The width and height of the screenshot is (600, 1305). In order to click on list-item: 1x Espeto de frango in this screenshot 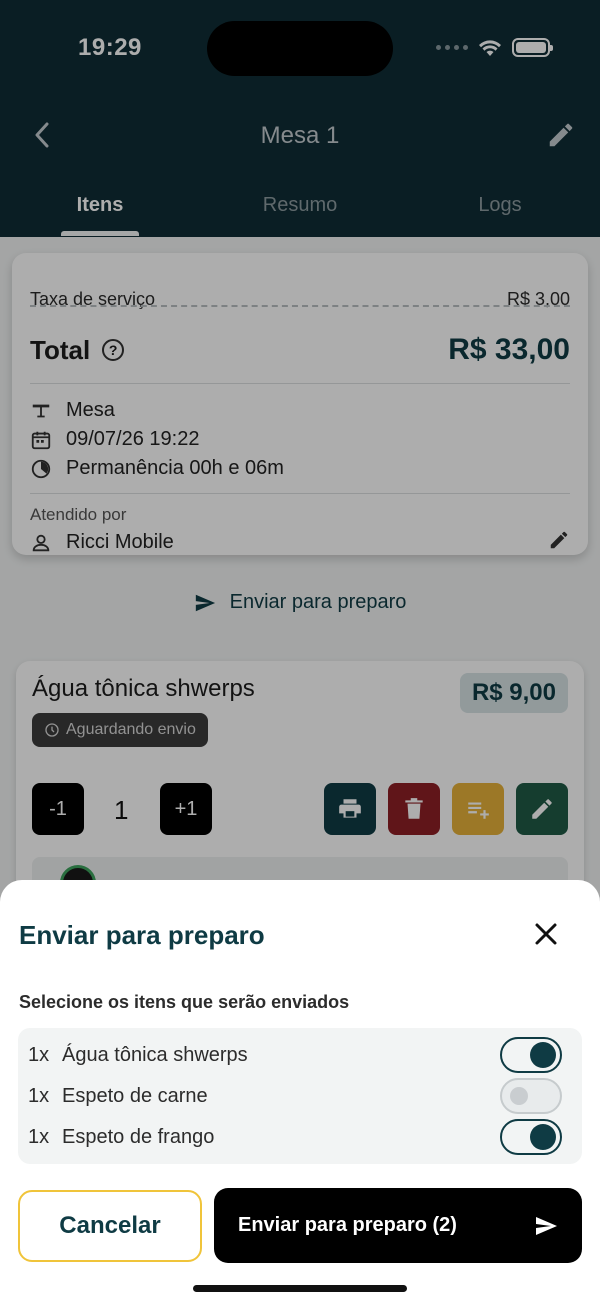, I will do `click(295, 1137)`.